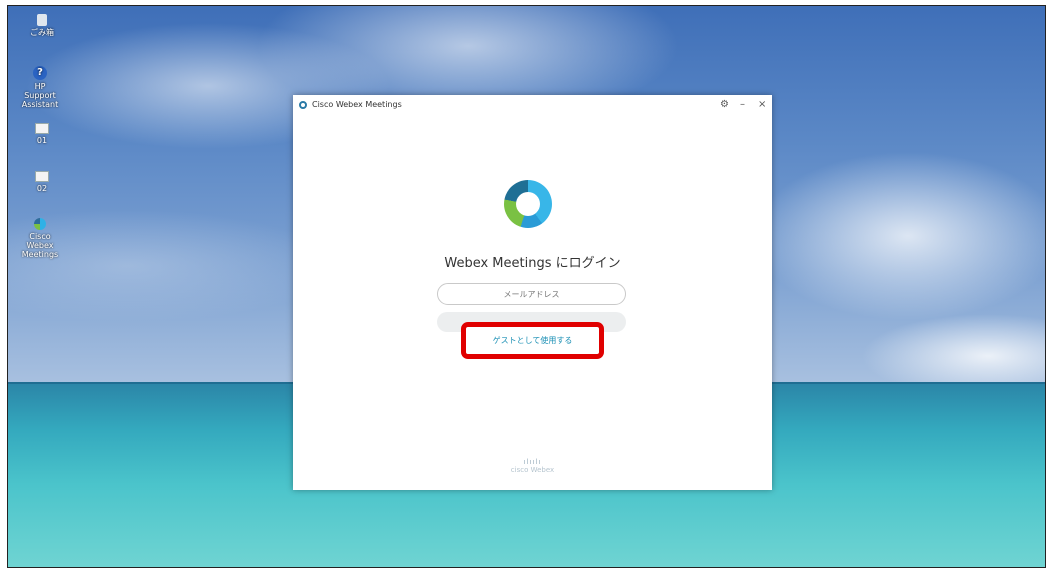 Image resolution: width=1047 pixels, height=569 pixels. Describe the element at coordinates (532, 462) in the screenshot. I see `cisco-bars-icon: ılıılı` at that location.